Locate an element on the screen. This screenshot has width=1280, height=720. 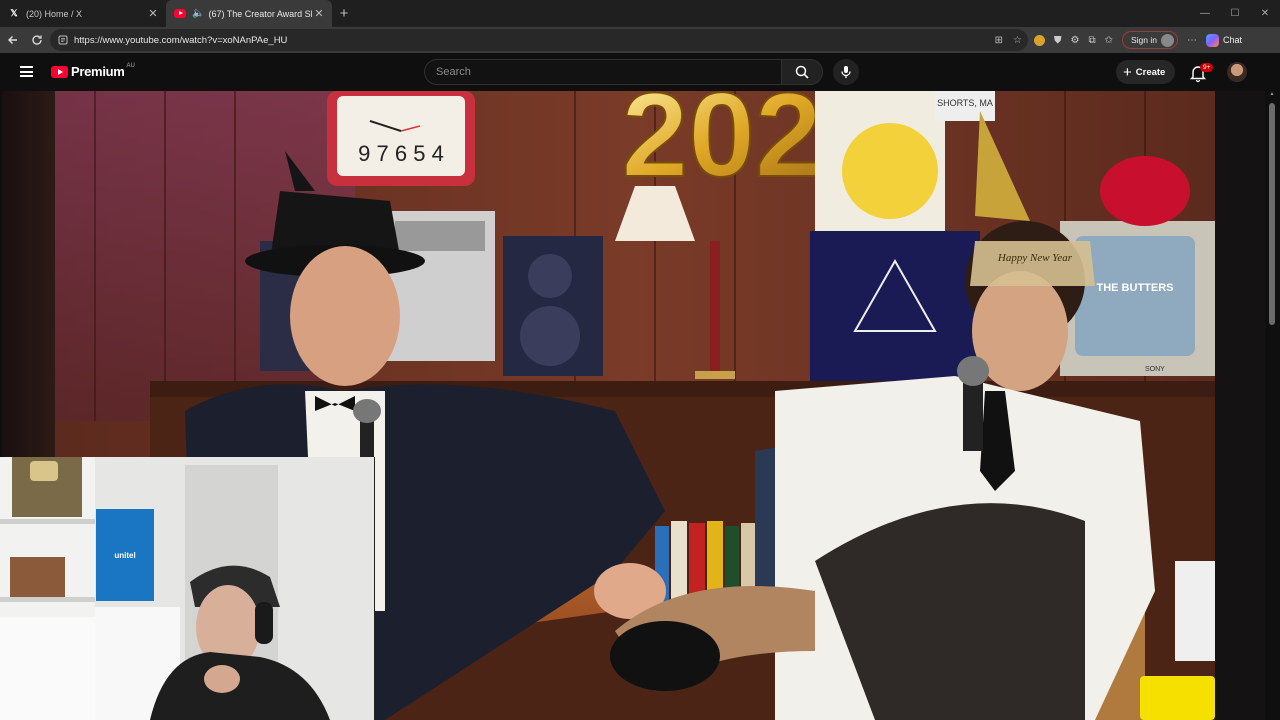
search-icon is located at coordinates (802, 72).